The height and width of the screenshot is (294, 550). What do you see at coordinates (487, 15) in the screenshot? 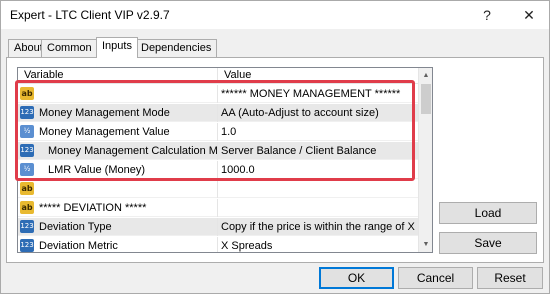
I see `help-icon: ?` at bounding box center [487, 15].